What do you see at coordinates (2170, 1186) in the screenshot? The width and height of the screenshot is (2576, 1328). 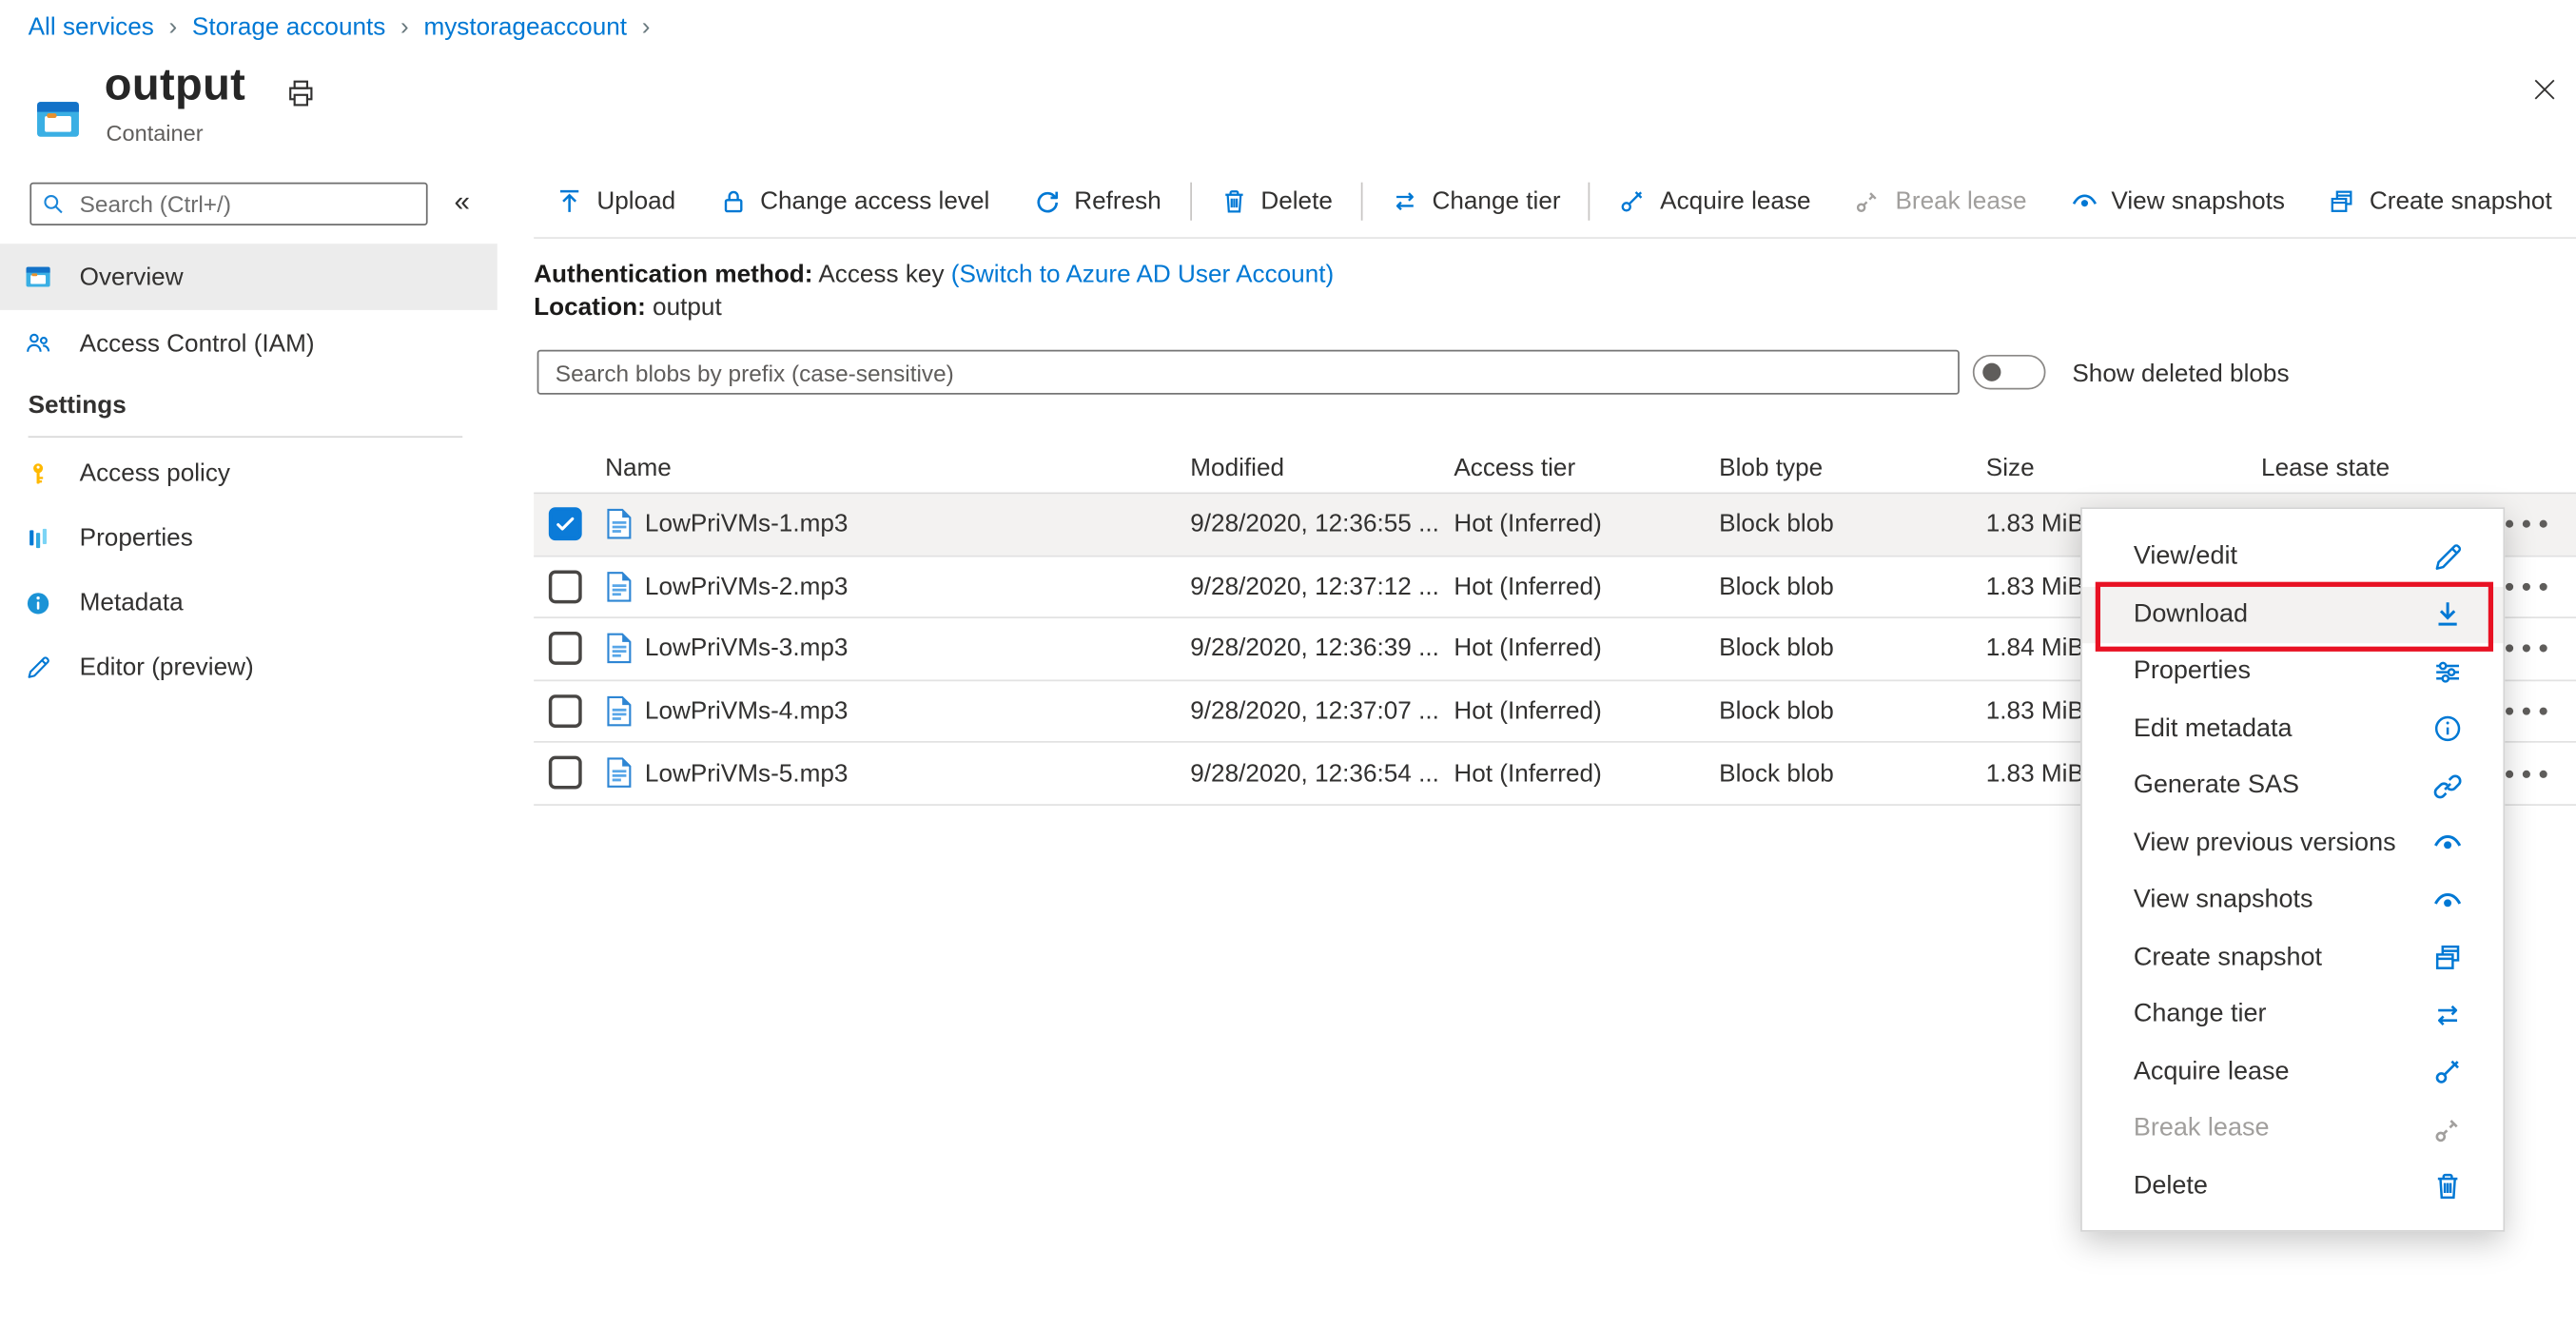 I see `context-menu-item-label: Delete` at bounding box center [2170, 1186].